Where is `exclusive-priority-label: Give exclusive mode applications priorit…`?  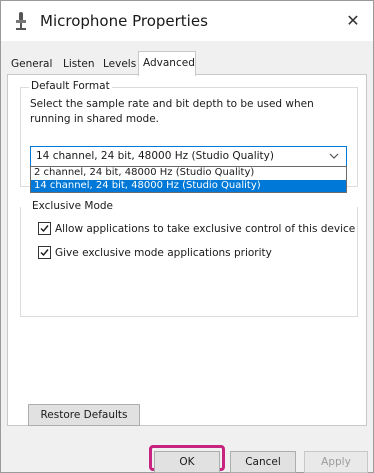
exclusive-priority-label: Give exclusive mode applications priorit… is located at coordinates (163, 253).